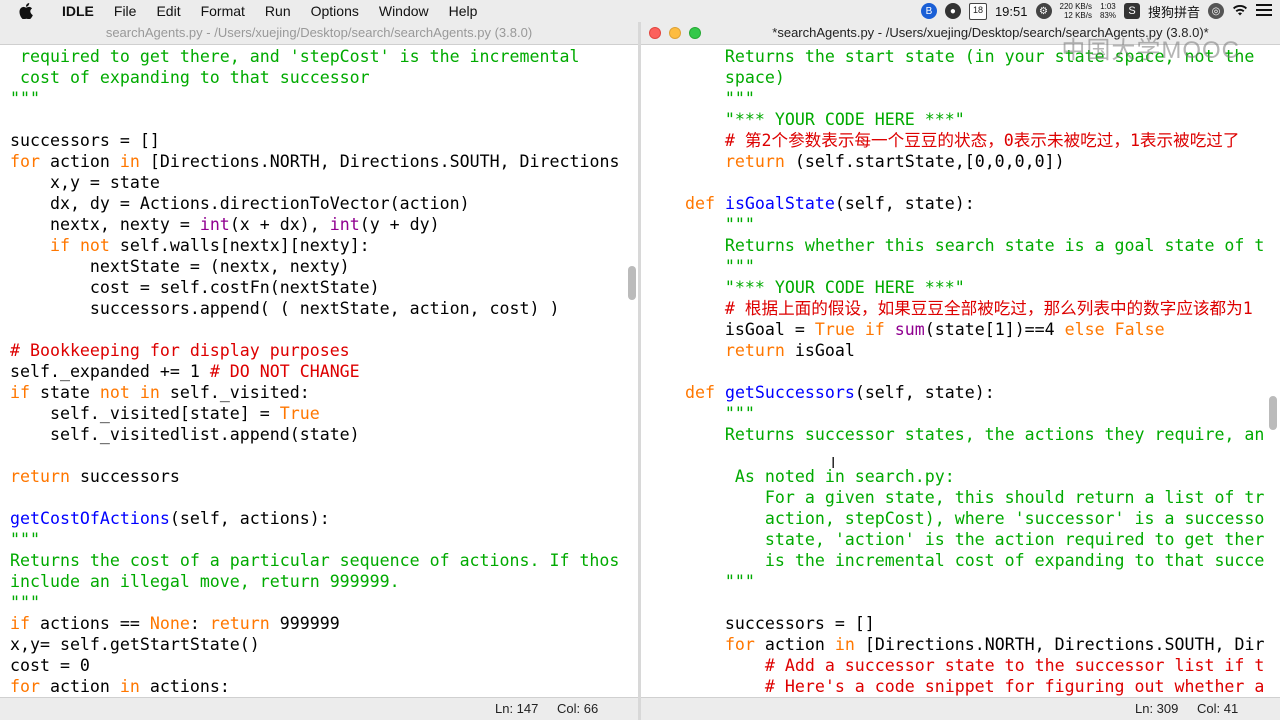 Image resolution: width=1280 pixels, height=720 pixels. What do you see at coordinates (168, 11) in the screenshot?
I see `menu-edit: Edit` at bounding box center [168, 11].